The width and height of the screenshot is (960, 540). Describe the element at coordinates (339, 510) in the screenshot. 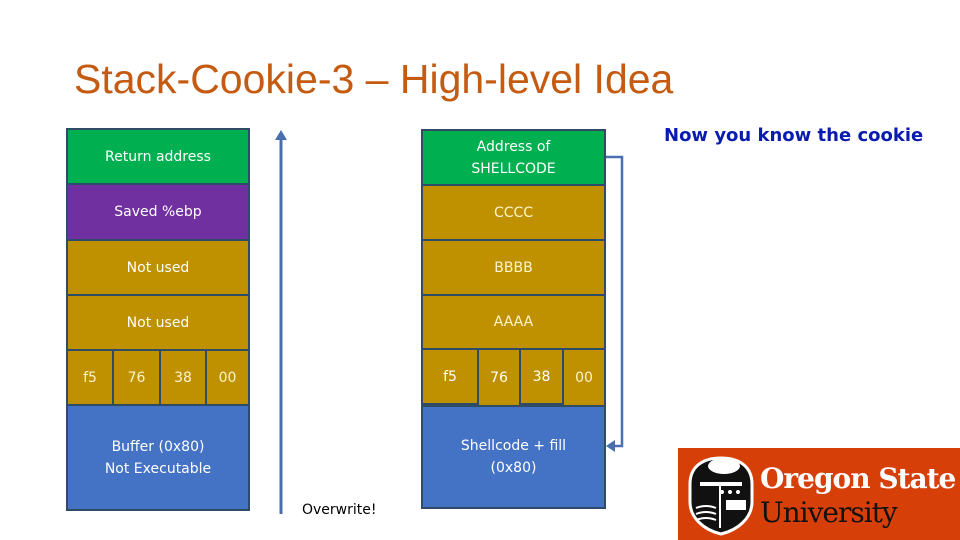

I see `overwrite-label: Overwrite!` at that location.